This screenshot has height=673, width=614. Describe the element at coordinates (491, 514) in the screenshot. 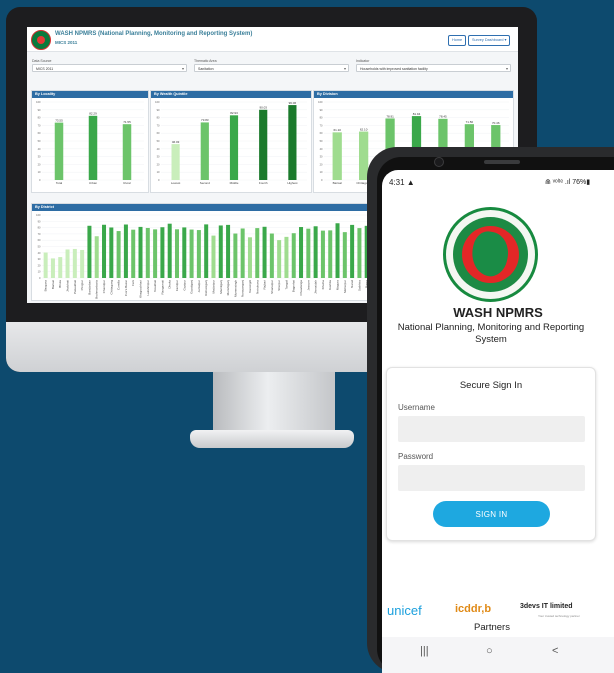

I see `signin-button: SIGN IN` at that location.